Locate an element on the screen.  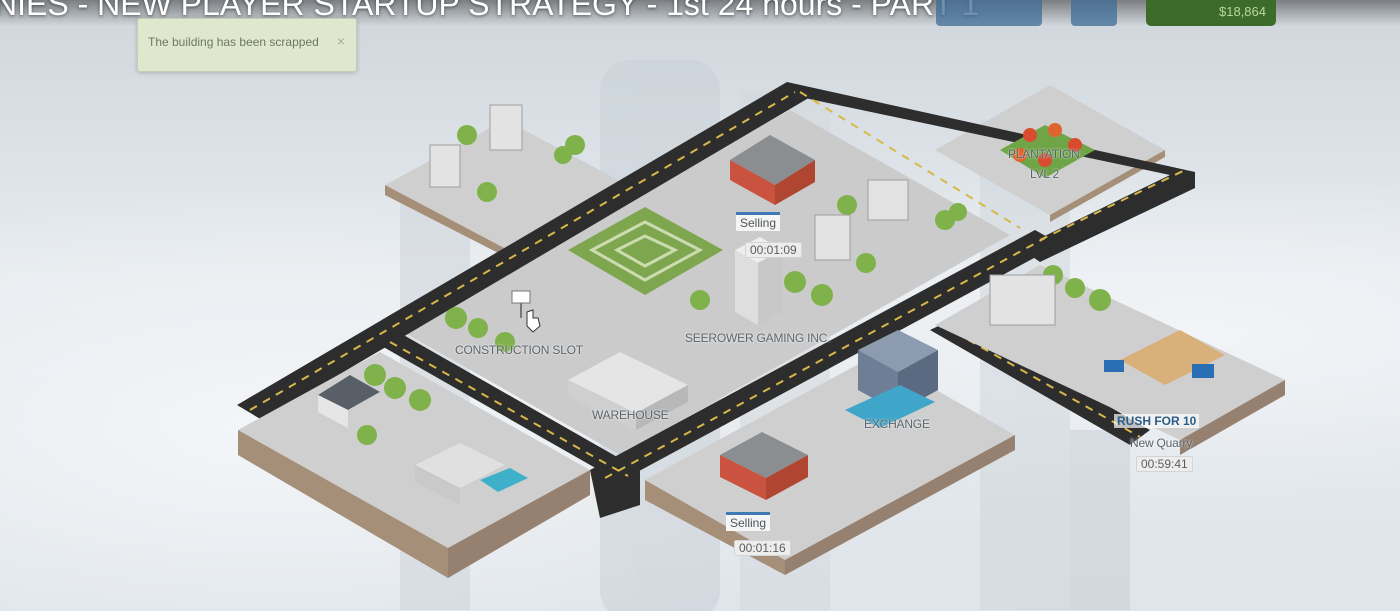
company-label: SEEROWER GAMING INC. is located at coordinates (758, 338).